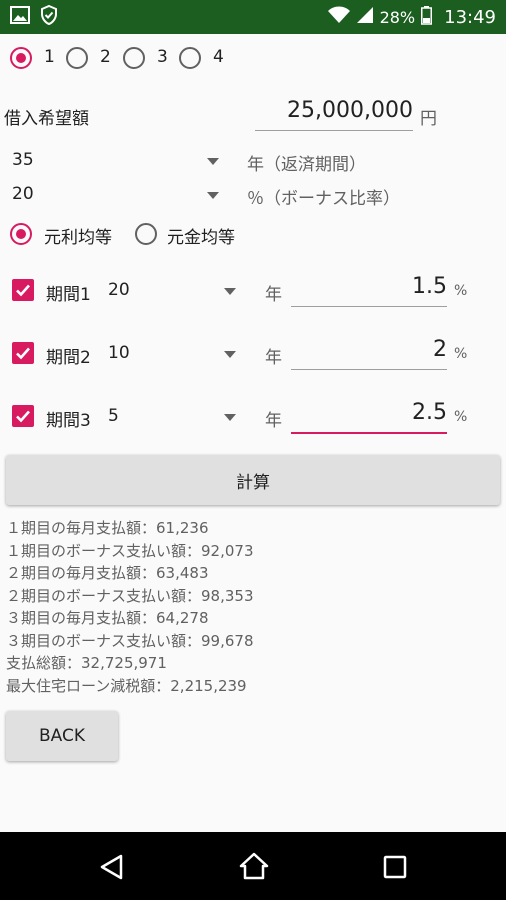  What do you see at coordinates (273, 358) in the screenshot?
I see `period-2-year-unit: 年` at bounding box center [273, 358].